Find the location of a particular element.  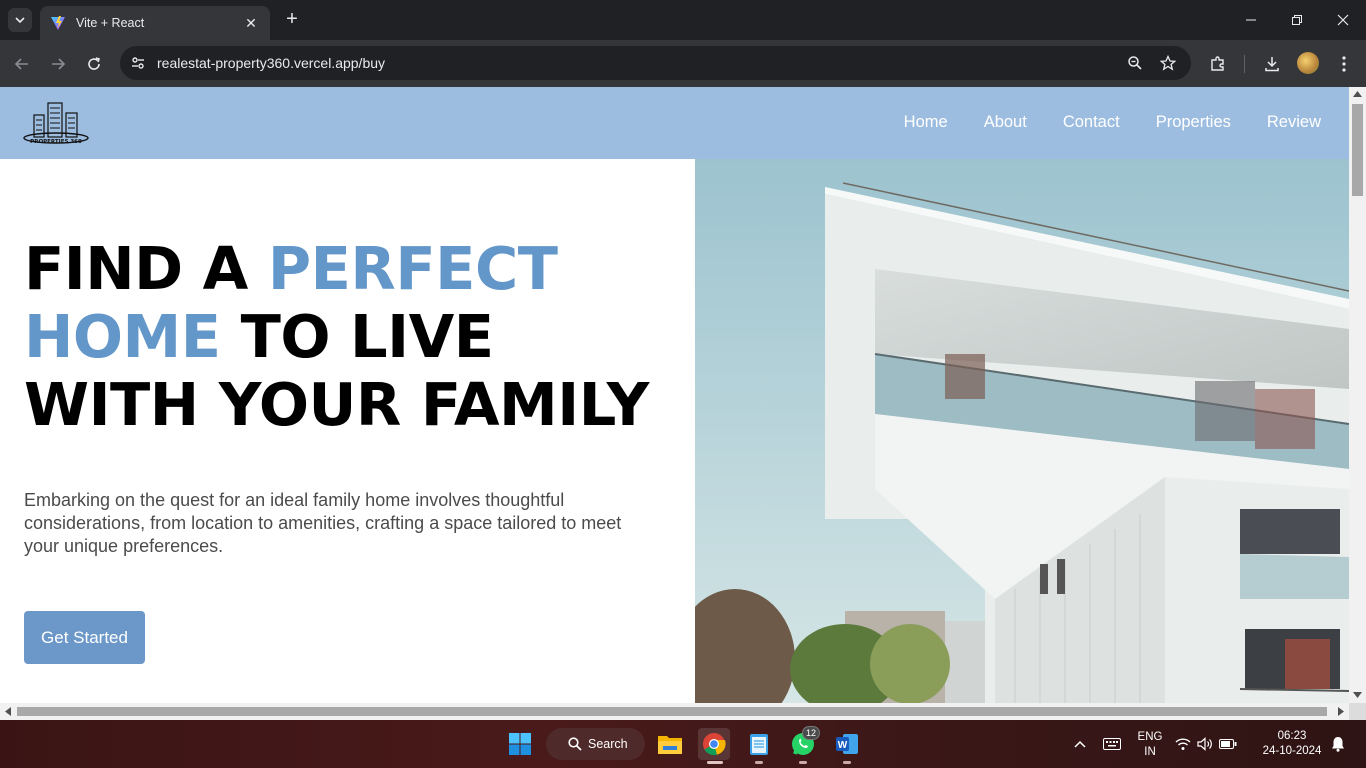

restore-button is located at coordinates (1297, 20).